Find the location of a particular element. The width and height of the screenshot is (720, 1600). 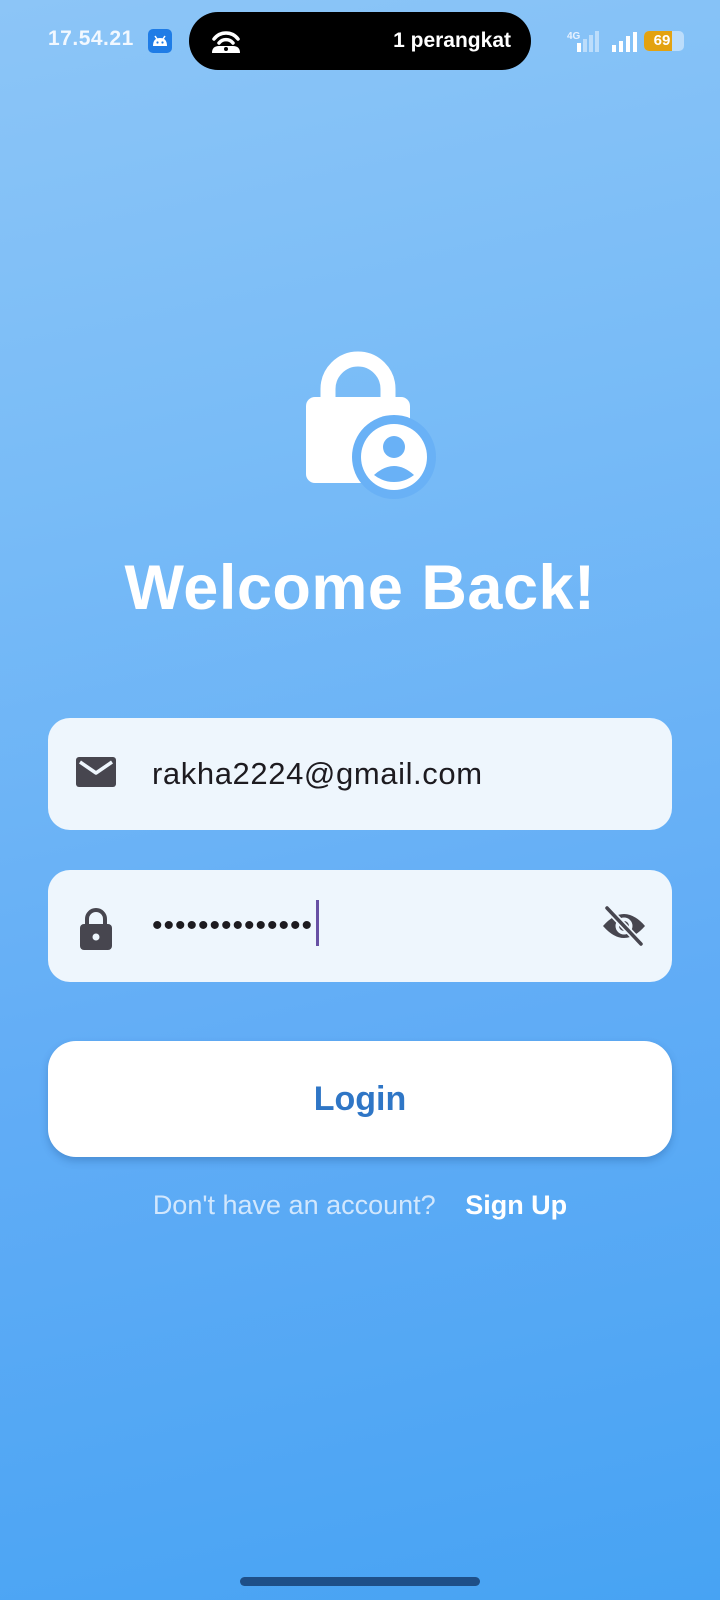

battery-icon: 69 is located at coordinates (664, 41).